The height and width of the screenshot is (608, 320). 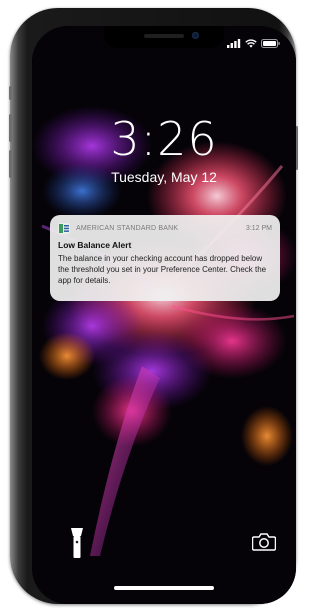 I want to click on volume-up-button, so click(x=10, y=128).